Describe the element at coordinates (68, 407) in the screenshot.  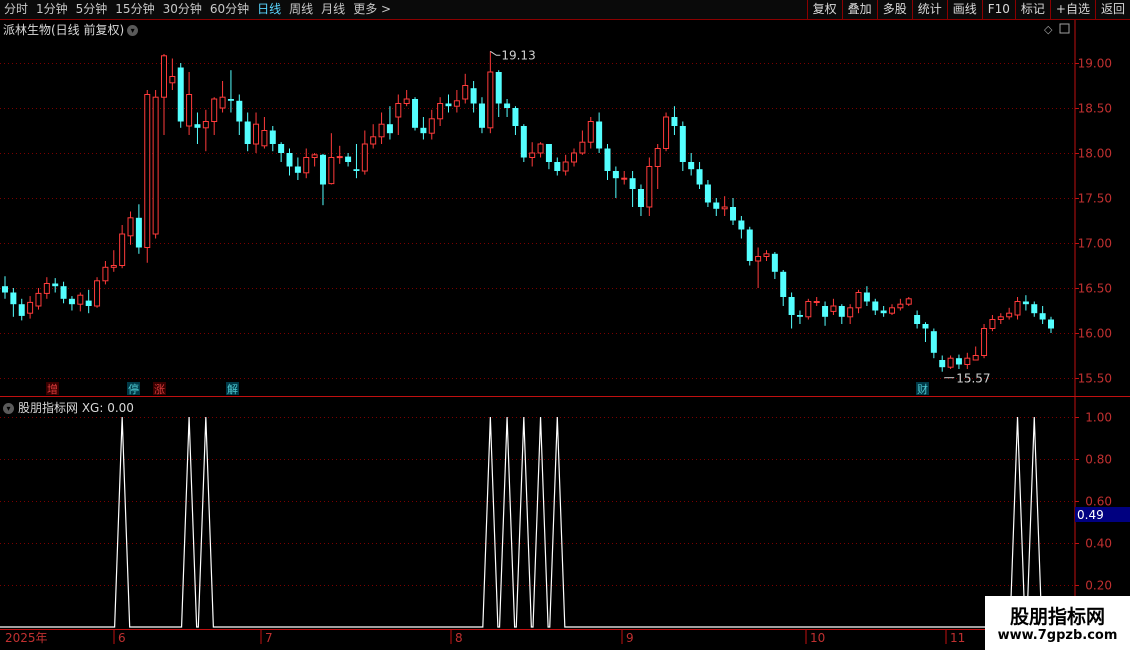
I see `indicator-title: ▾ 股朋指标网 XG: 0.00` at that location.